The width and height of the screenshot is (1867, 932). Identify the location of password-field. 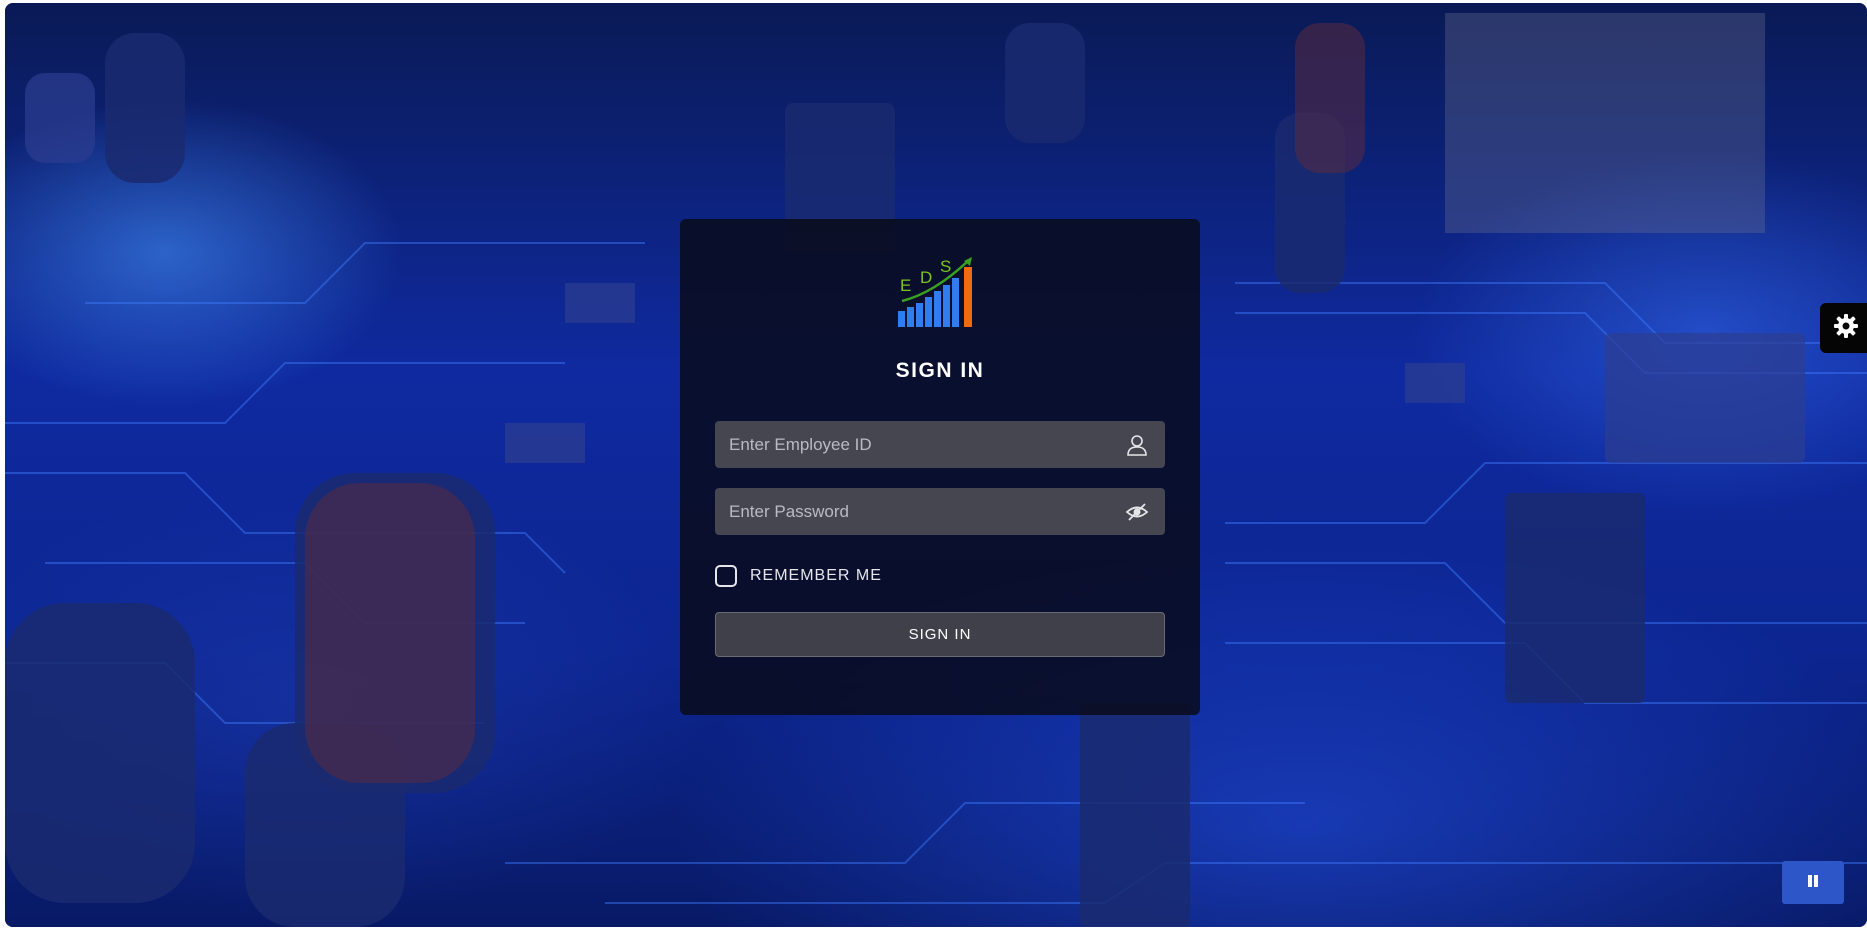
(940, 511).